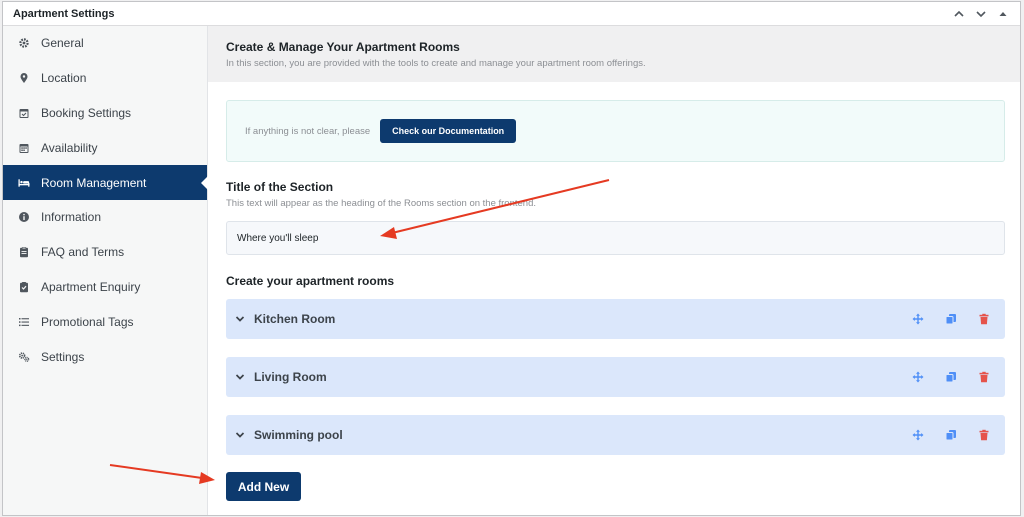  Describe the element at coordinates (308, 131) in the screenshot. I see `documentation-notice-text: If anything is not clear, please` at that location.